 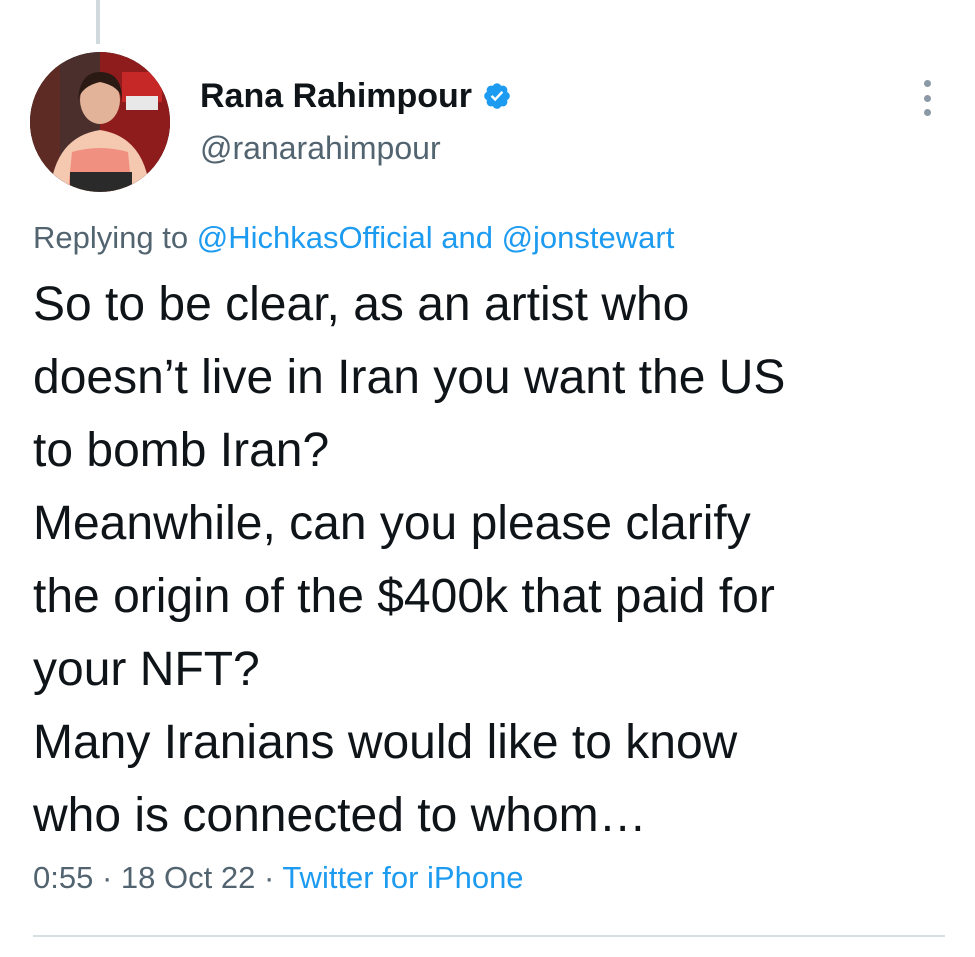 I want to click on tweet-text-line: Meanwhile, can you please clarify, so click(x=392, y=523).